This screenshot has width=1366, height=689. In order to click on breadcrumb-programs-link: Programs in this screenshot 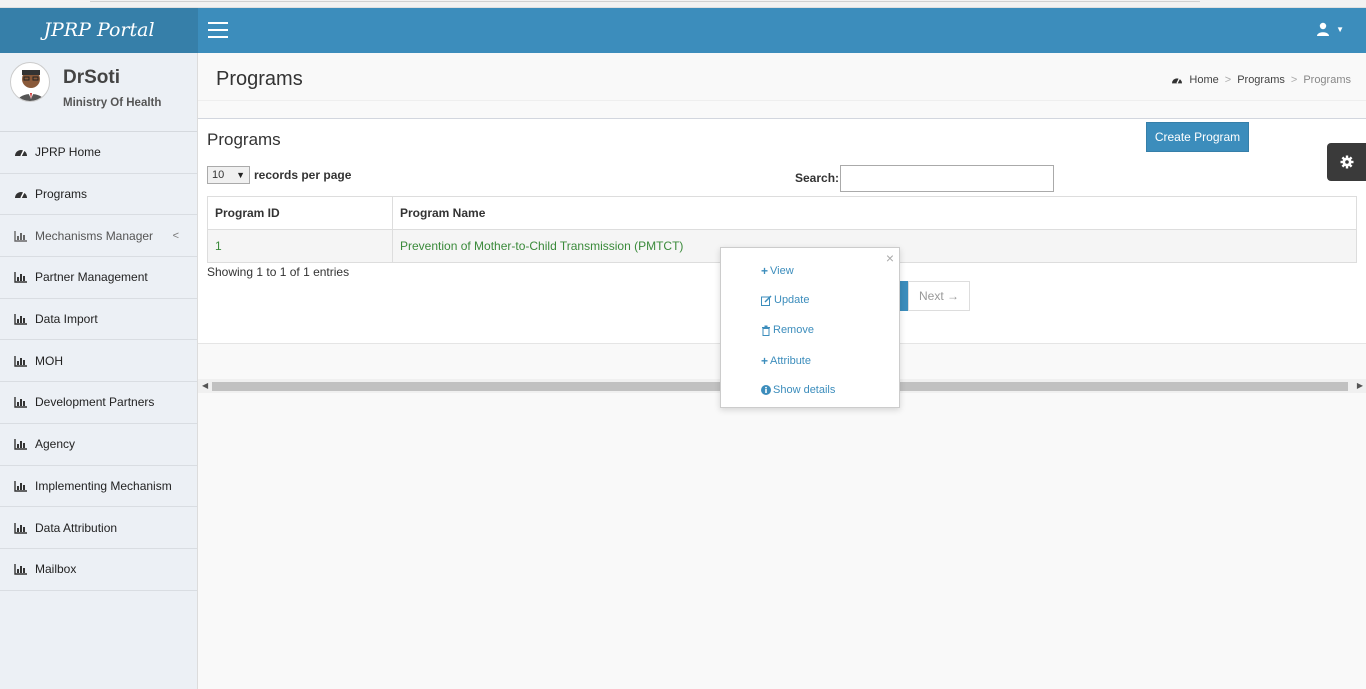, I will do `click(1261, 80)`.